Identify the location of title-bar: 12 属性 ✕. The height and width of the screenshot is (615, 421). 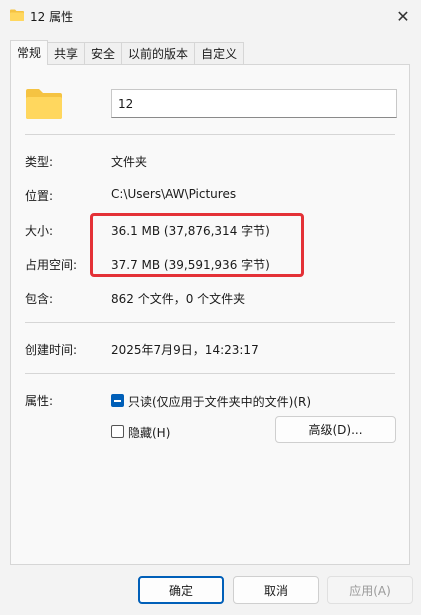
(210, 16).